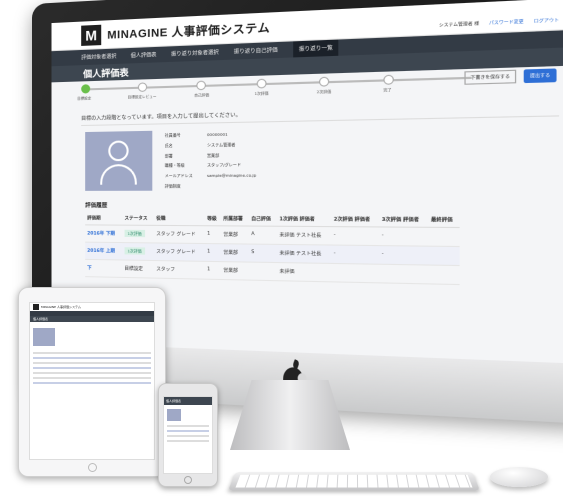  I want to click on submit-button: 提出する, so click(540, 76).